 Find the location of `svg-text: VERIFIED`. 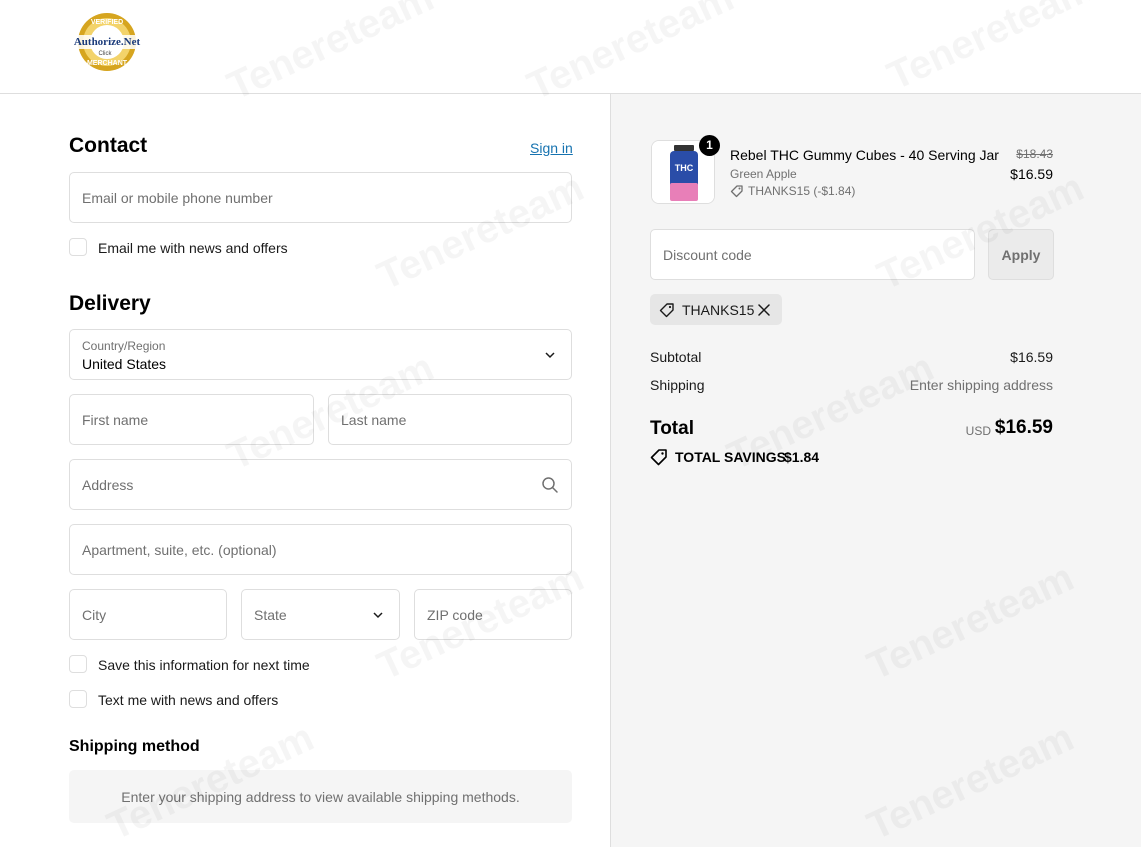

svg-text: VERIFIED is located at coordinates (107, 22).